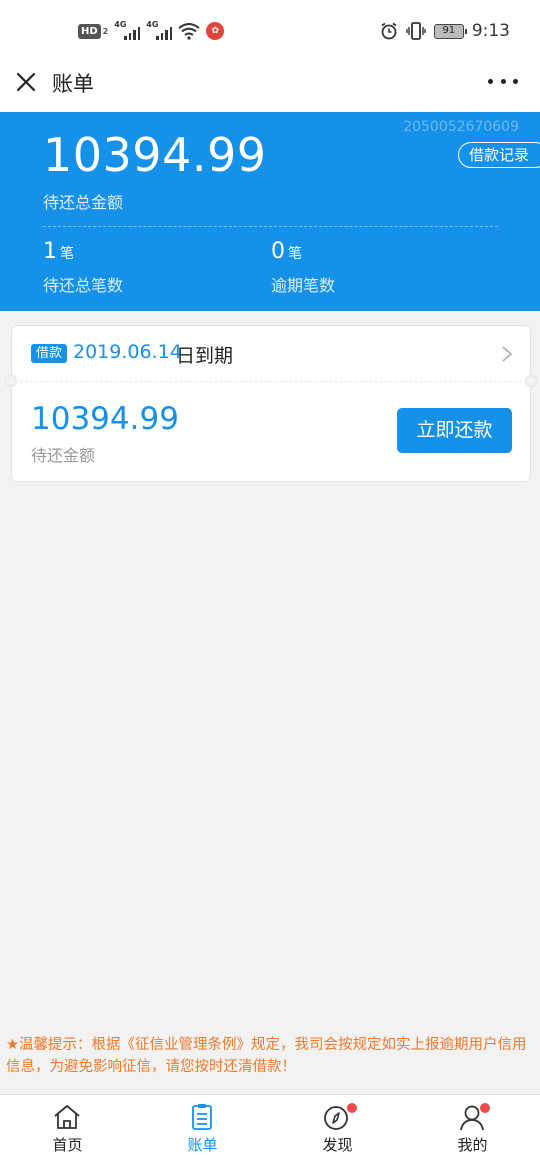 The width and height of the screenshot is (540, 1155). I want to click on discover-badge-dot, so click(352, 1108).